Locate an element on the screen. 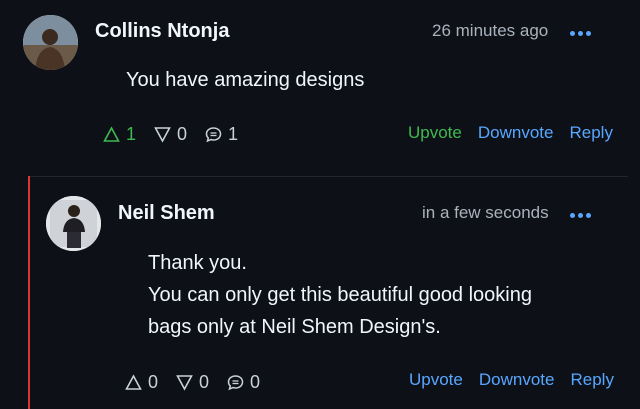  comment-stats: 1 0 1 is located at coordinates (179, 134).